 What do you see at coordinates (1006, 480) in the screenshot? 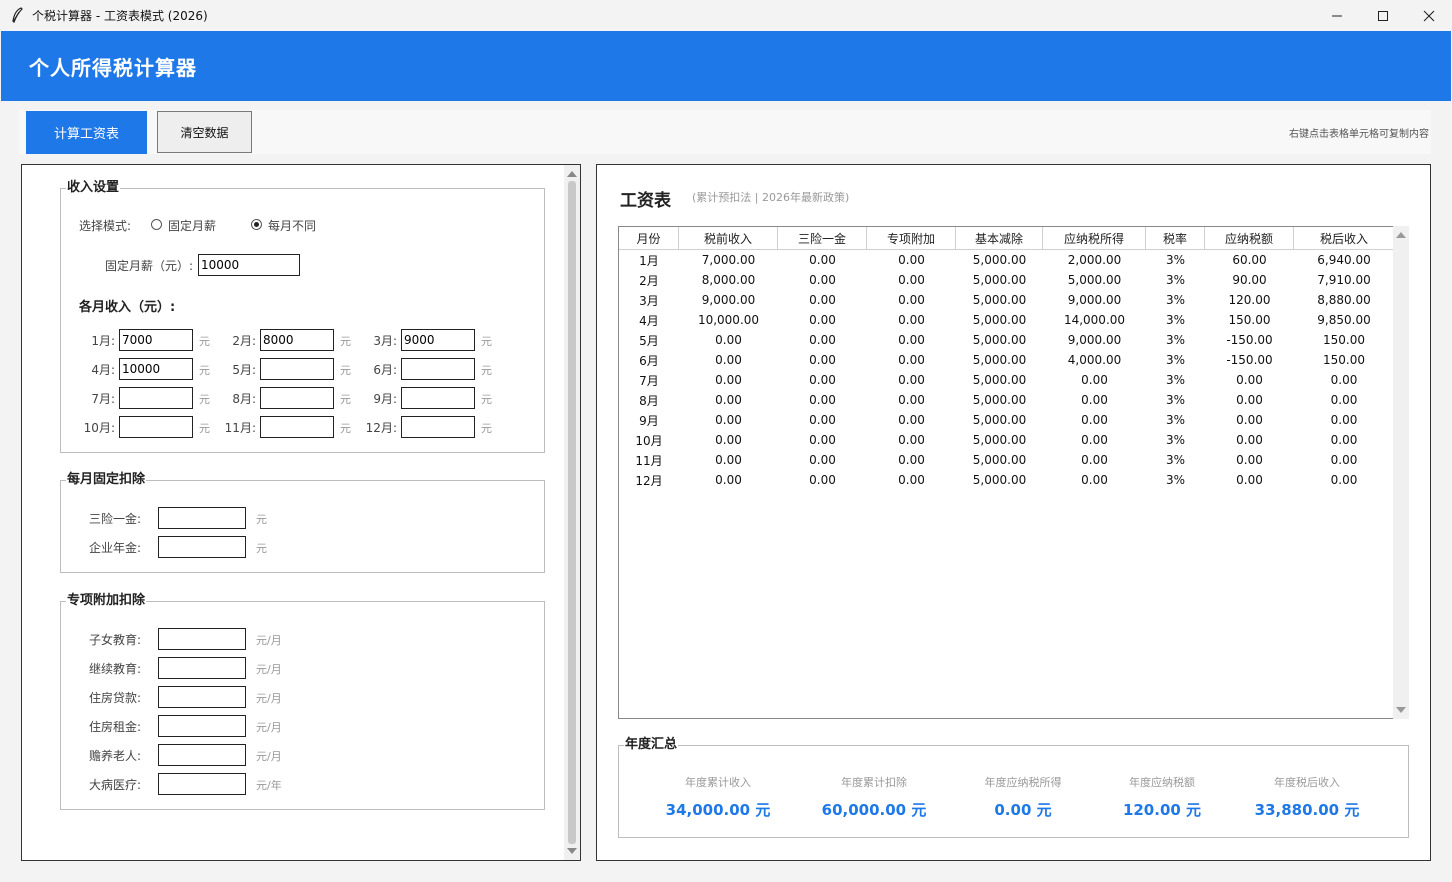
I see `table-row: 12月 0.00 0.00 0.00 5,000.00 0.00 3% 0.00 0.00` at bounding box center [1006, 480].